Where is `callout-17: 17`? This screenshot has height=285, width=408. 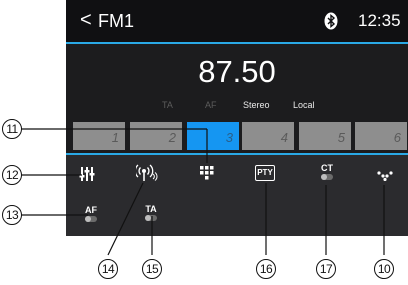 callout-17: 17 is located at coordinates (326, 269).